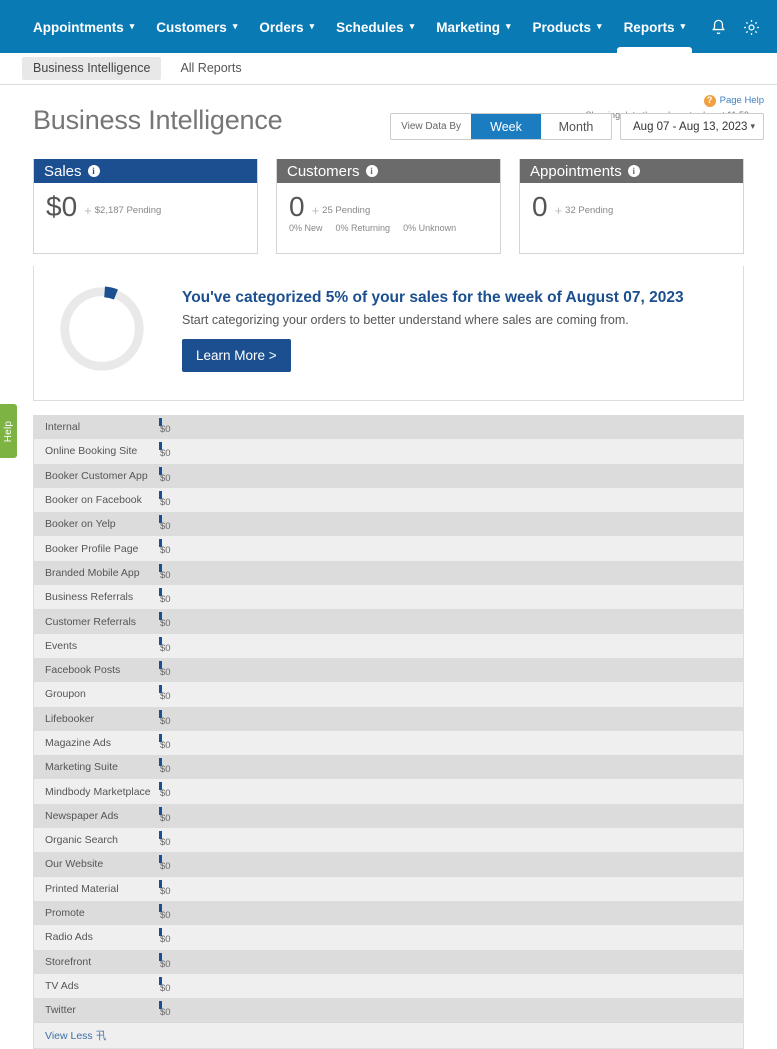 This screenshot has width=777, height=1049. I want to click on source-row: Booker on Yelp $0, so click(388, 524).